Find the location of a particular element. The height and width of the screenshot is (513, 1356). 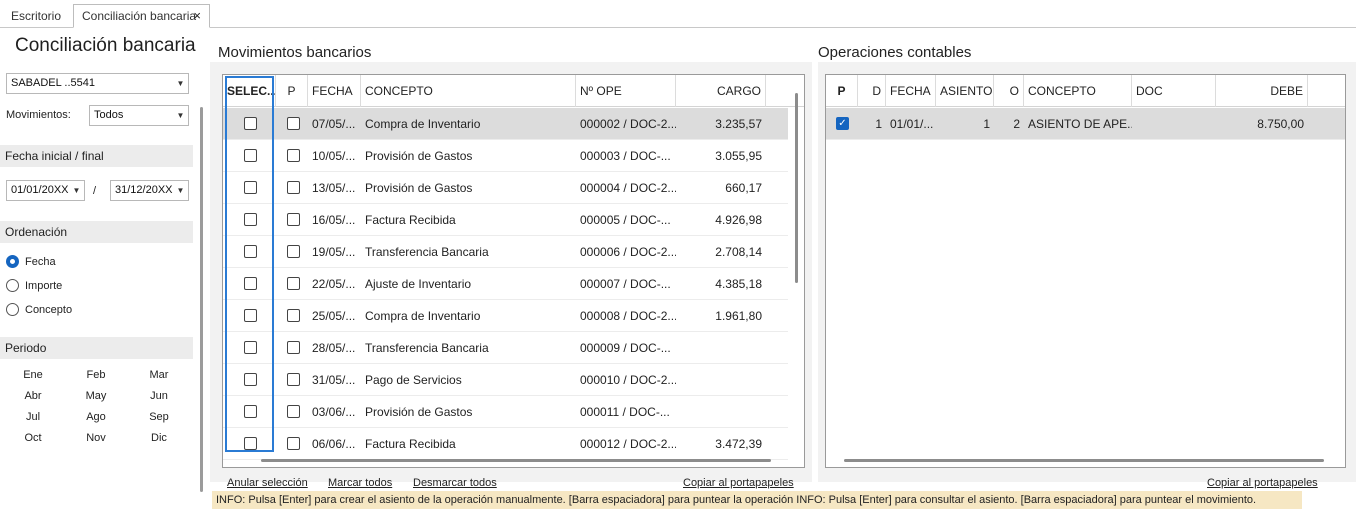

month-dic: Dic is located at coordinates (159, 438).